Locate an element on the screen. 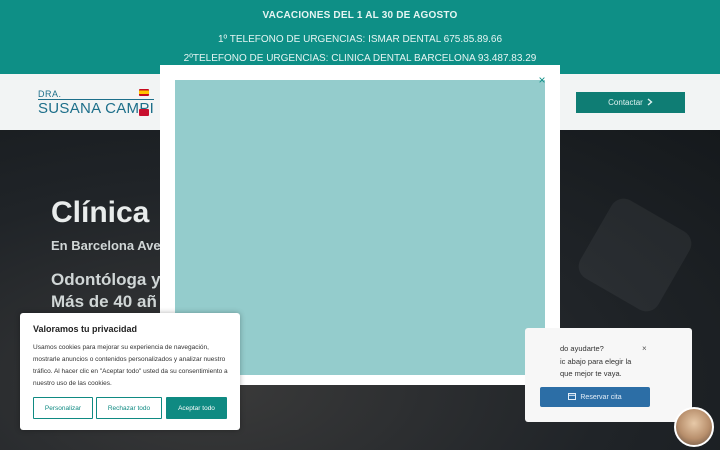 The height and width of the screenshot is (450, 720). reject-cookies-button: Rechazar todo is located at coordinates (129, 408).